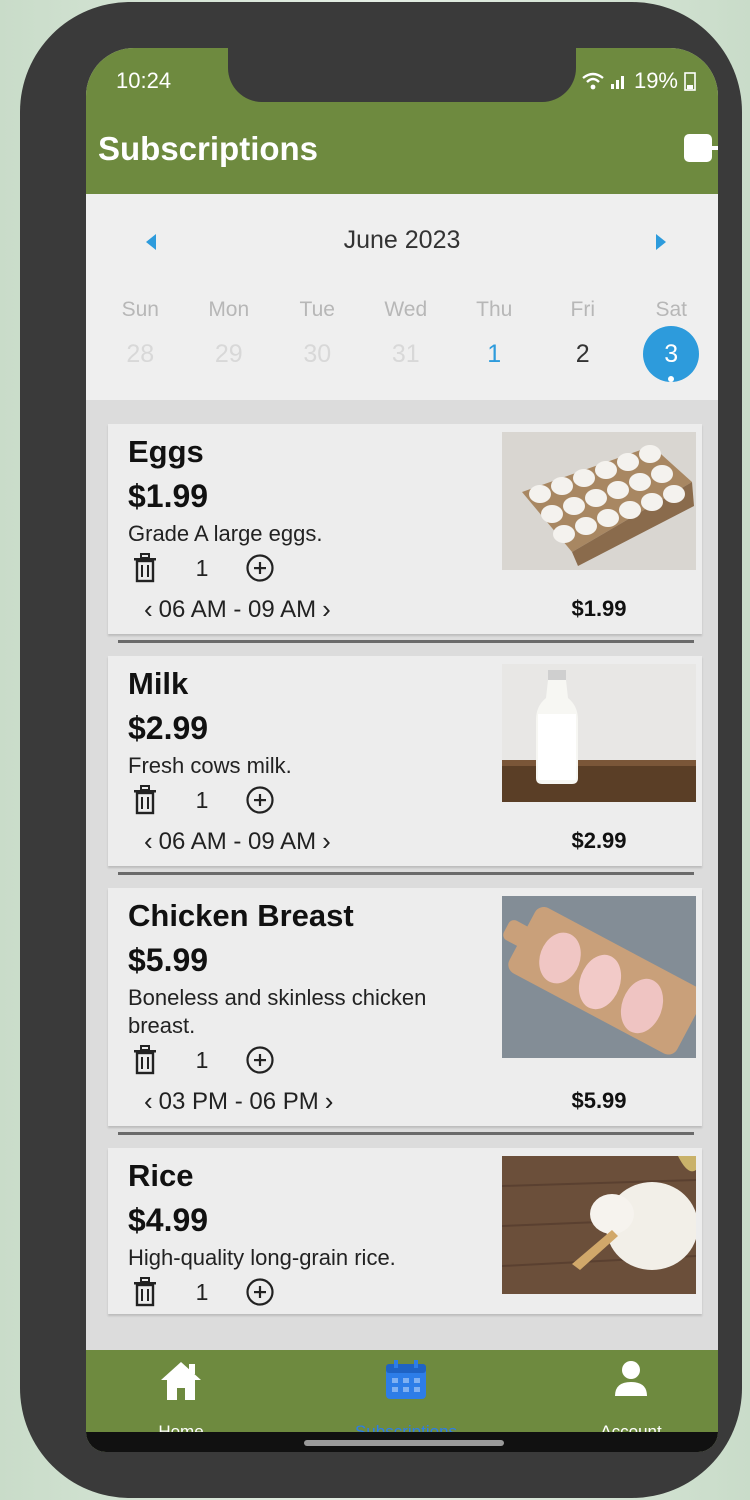  Describe the element at coordinates (140, 309) in the screenshot. I see `weekday-label: Sun` at that location.